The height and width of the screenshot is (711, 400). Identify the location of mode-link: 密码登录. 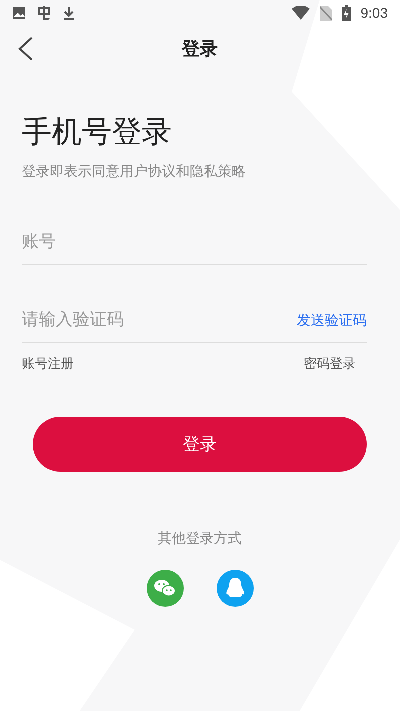
(330, 364).